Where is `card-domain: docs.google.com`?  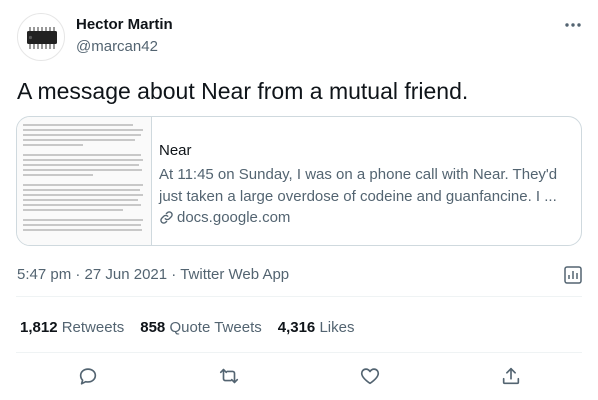
card-domain: docs.google.com is located at coordinates (234, 217).